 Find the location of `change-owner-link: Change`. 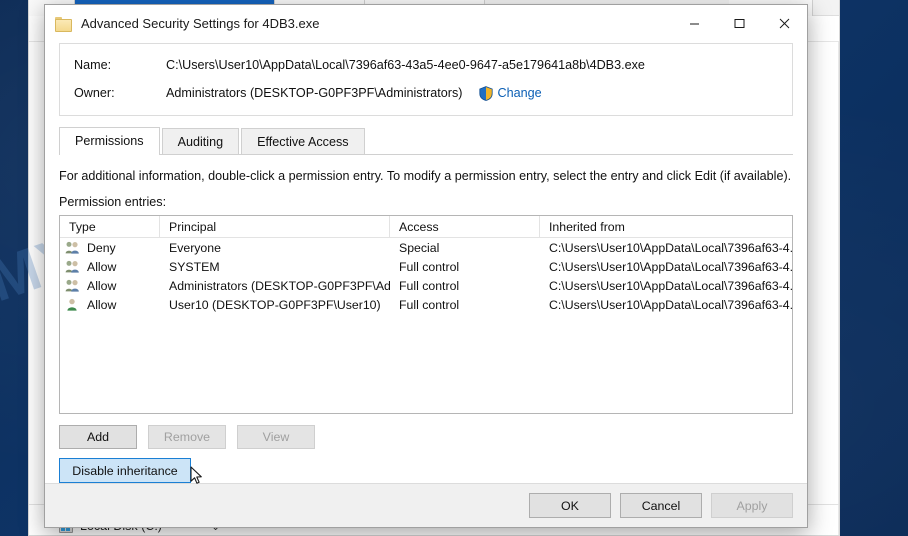

change-owner-link: Change is located at coordinates (510, 93).